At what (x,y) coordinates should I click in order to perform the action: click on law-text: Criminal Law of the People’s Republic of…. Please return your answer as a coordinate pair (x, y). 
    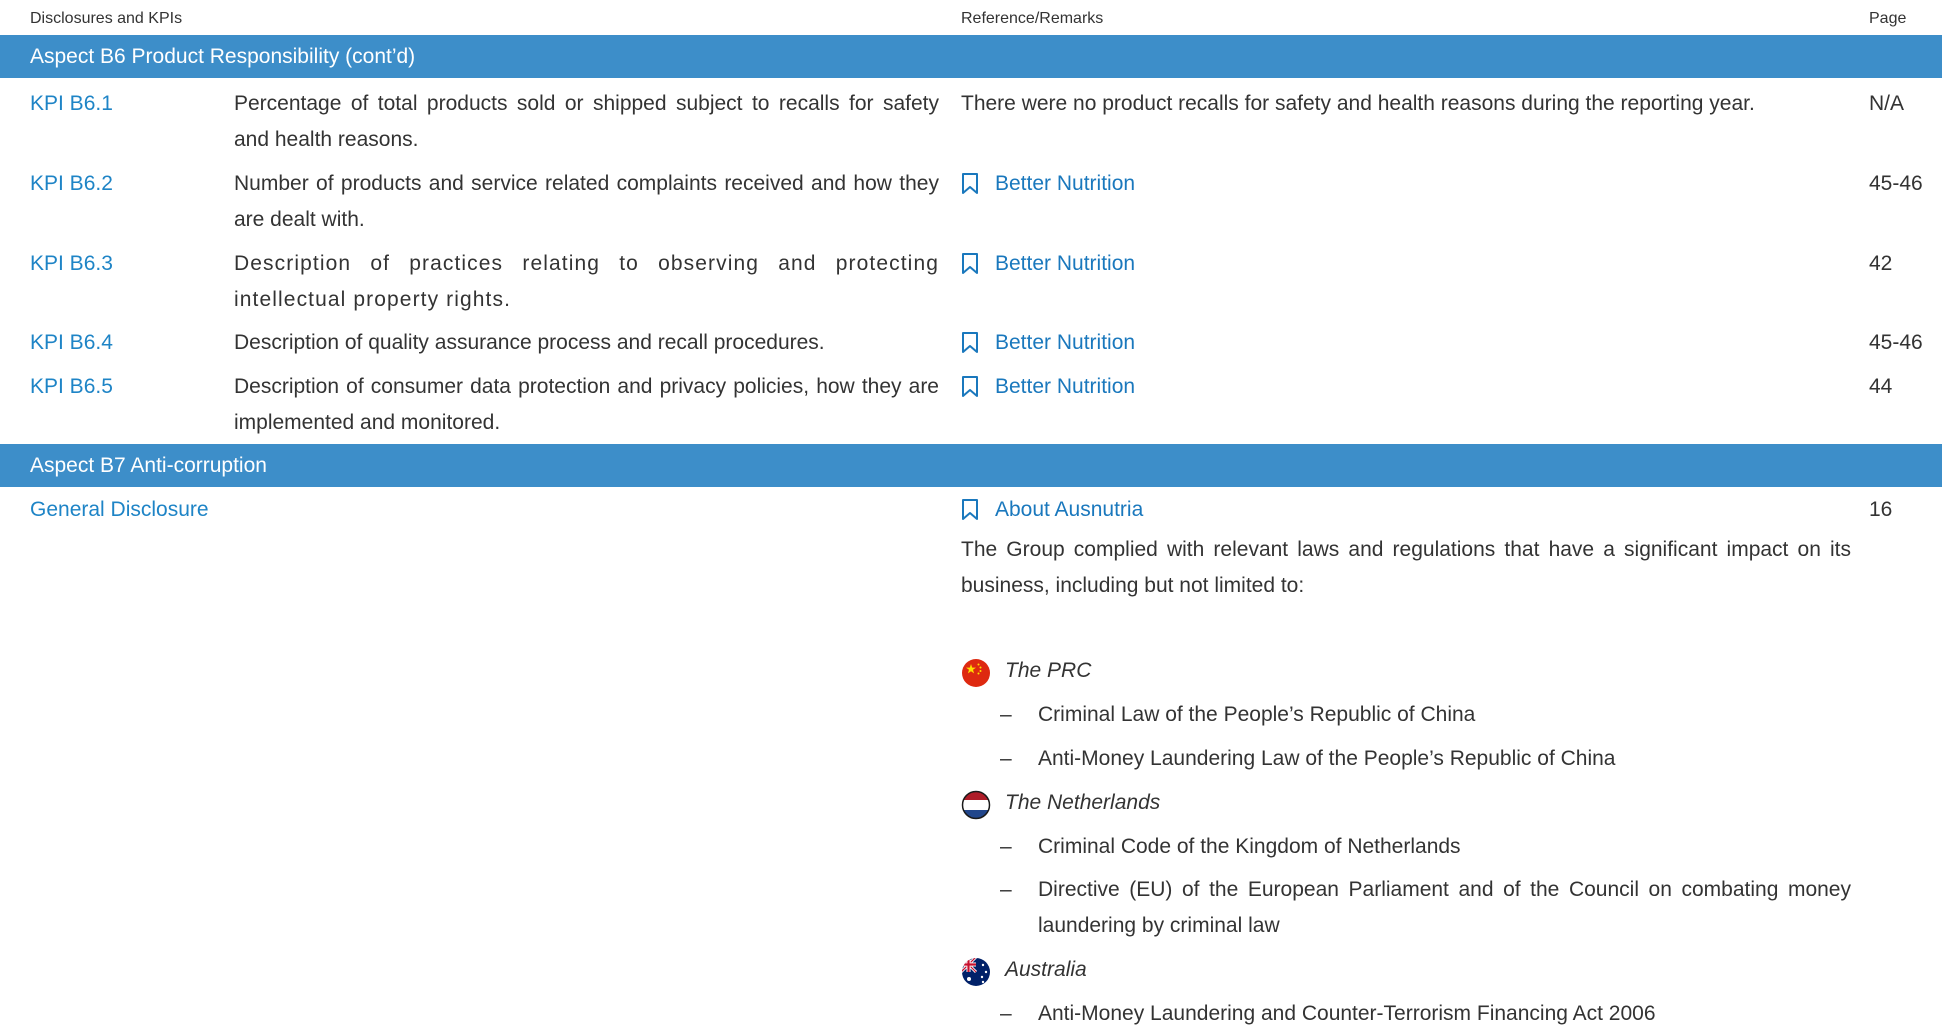
    Looking at the image, I should click on (1257, 714).